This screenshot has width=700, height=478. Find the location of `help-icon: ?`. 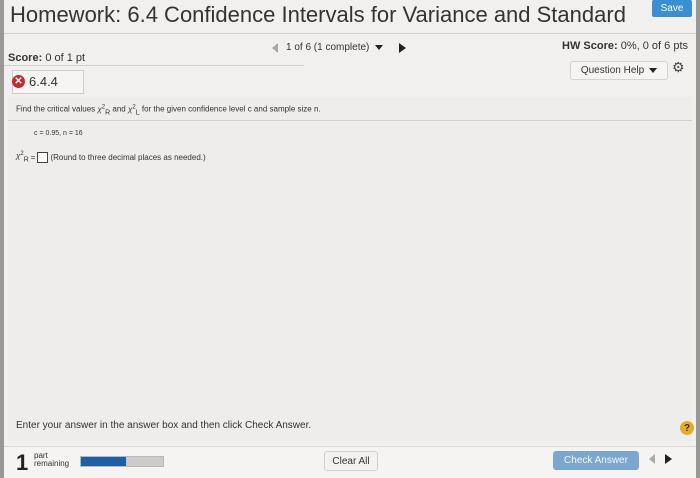

help-icon: ? is located at coordinates (687, 428).